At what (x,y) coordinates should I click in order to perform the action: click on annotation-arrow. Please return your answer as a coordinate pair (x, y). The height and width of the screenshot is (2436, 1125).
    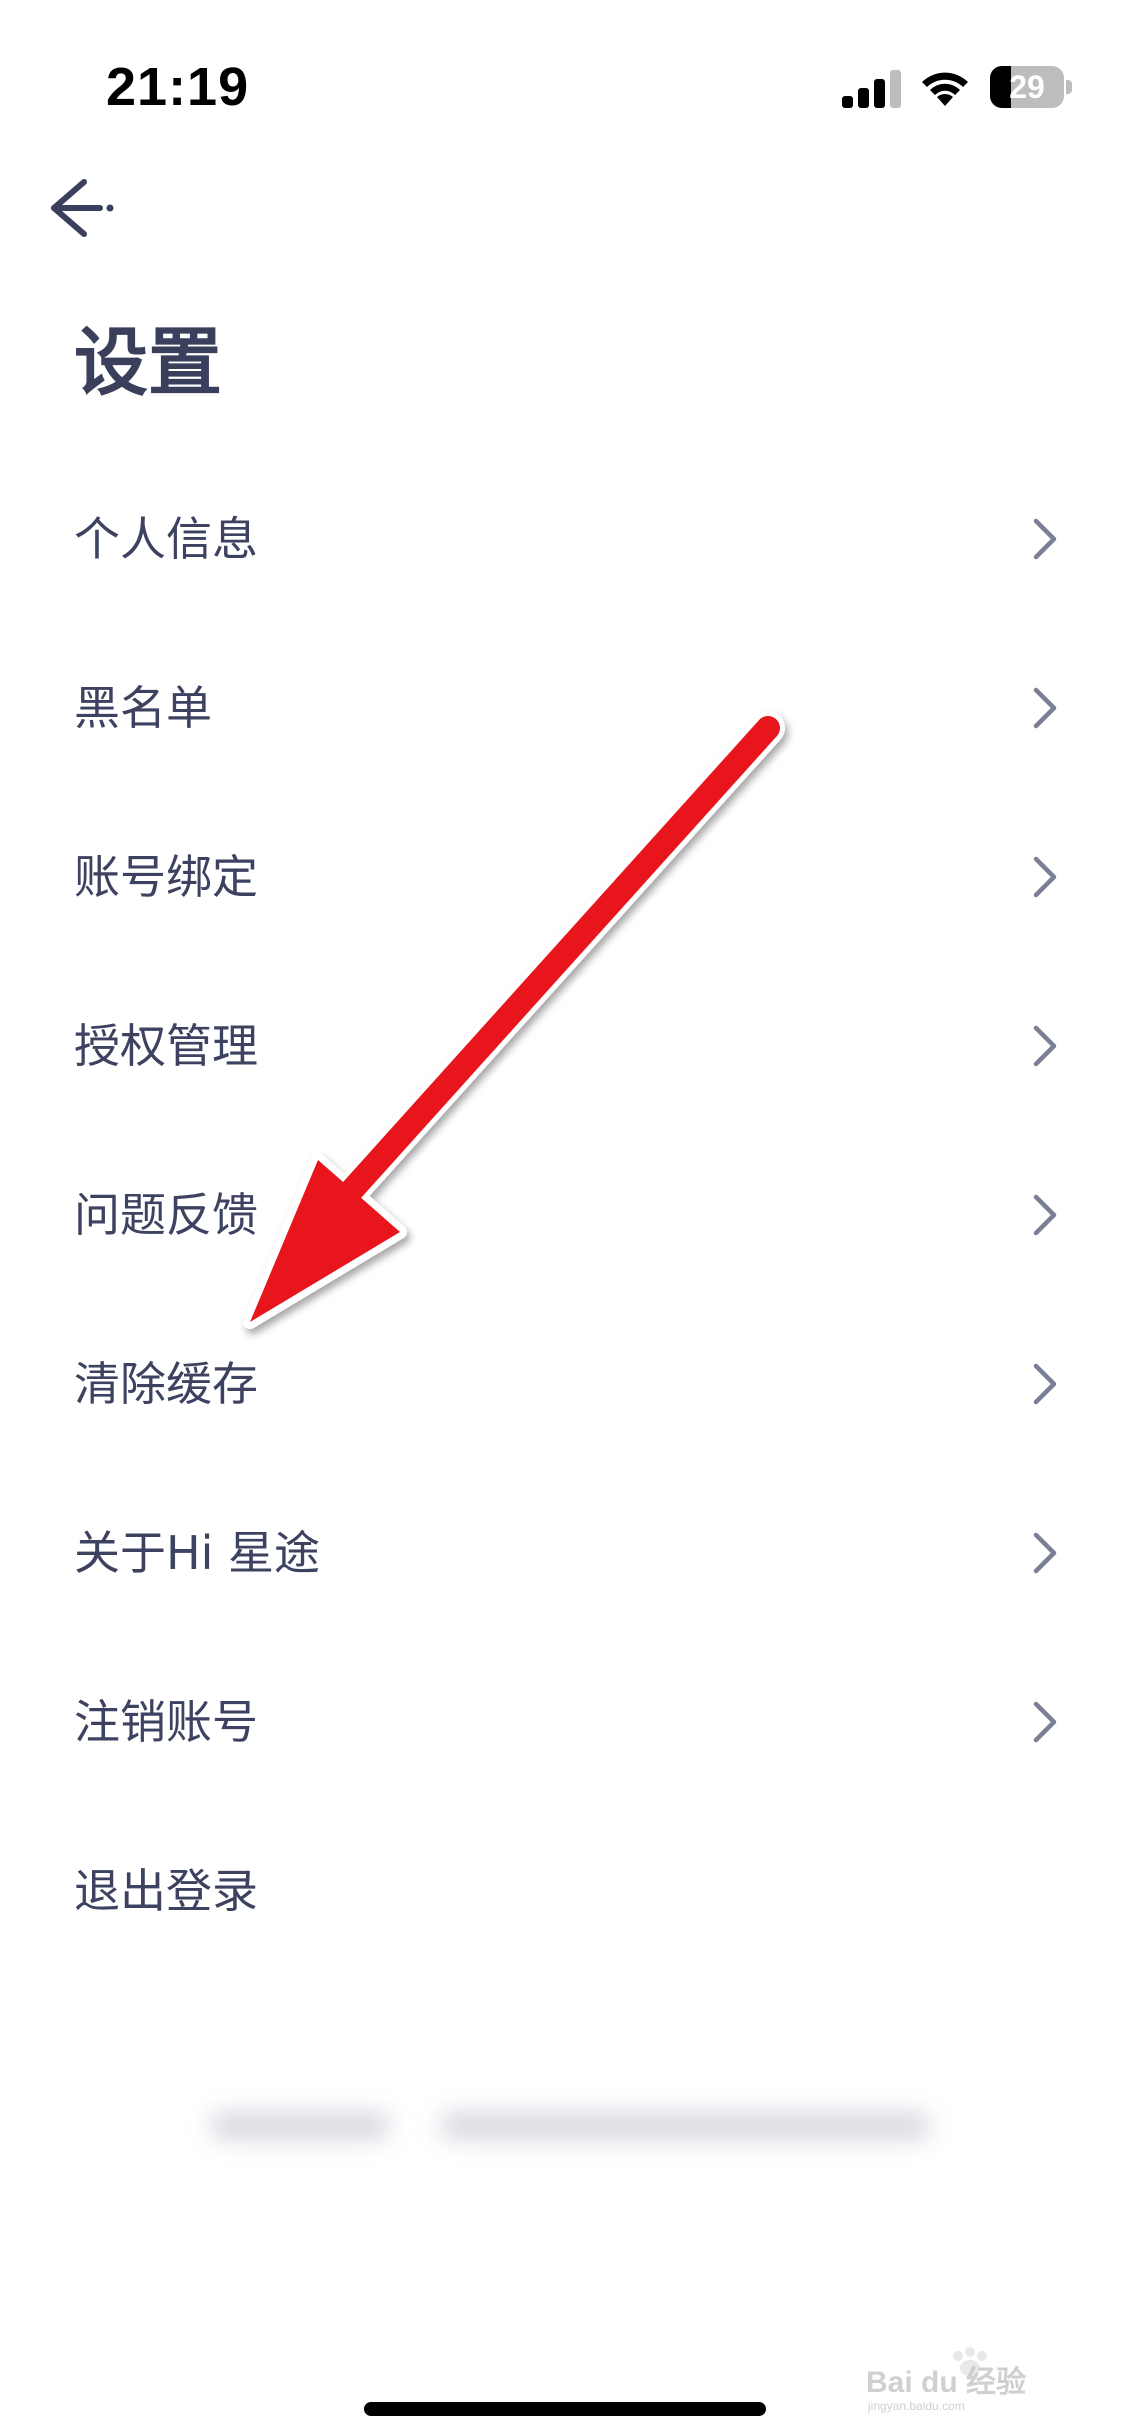
    Looking at the image, I should click on (514, 1020).